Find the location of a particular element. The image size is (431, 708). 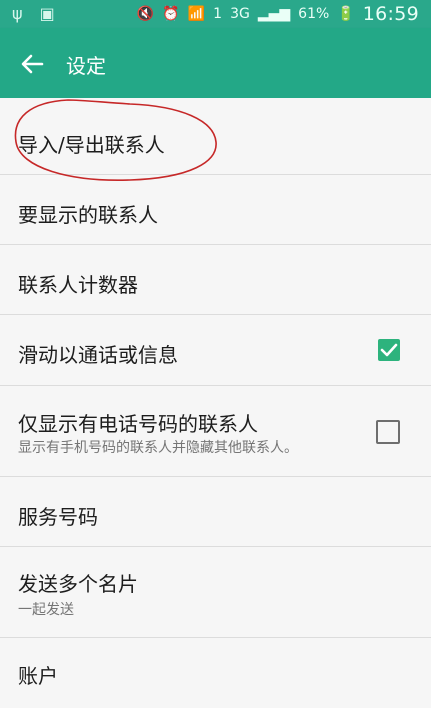

status-time: 16:59 is located at coordinates (390, 14).